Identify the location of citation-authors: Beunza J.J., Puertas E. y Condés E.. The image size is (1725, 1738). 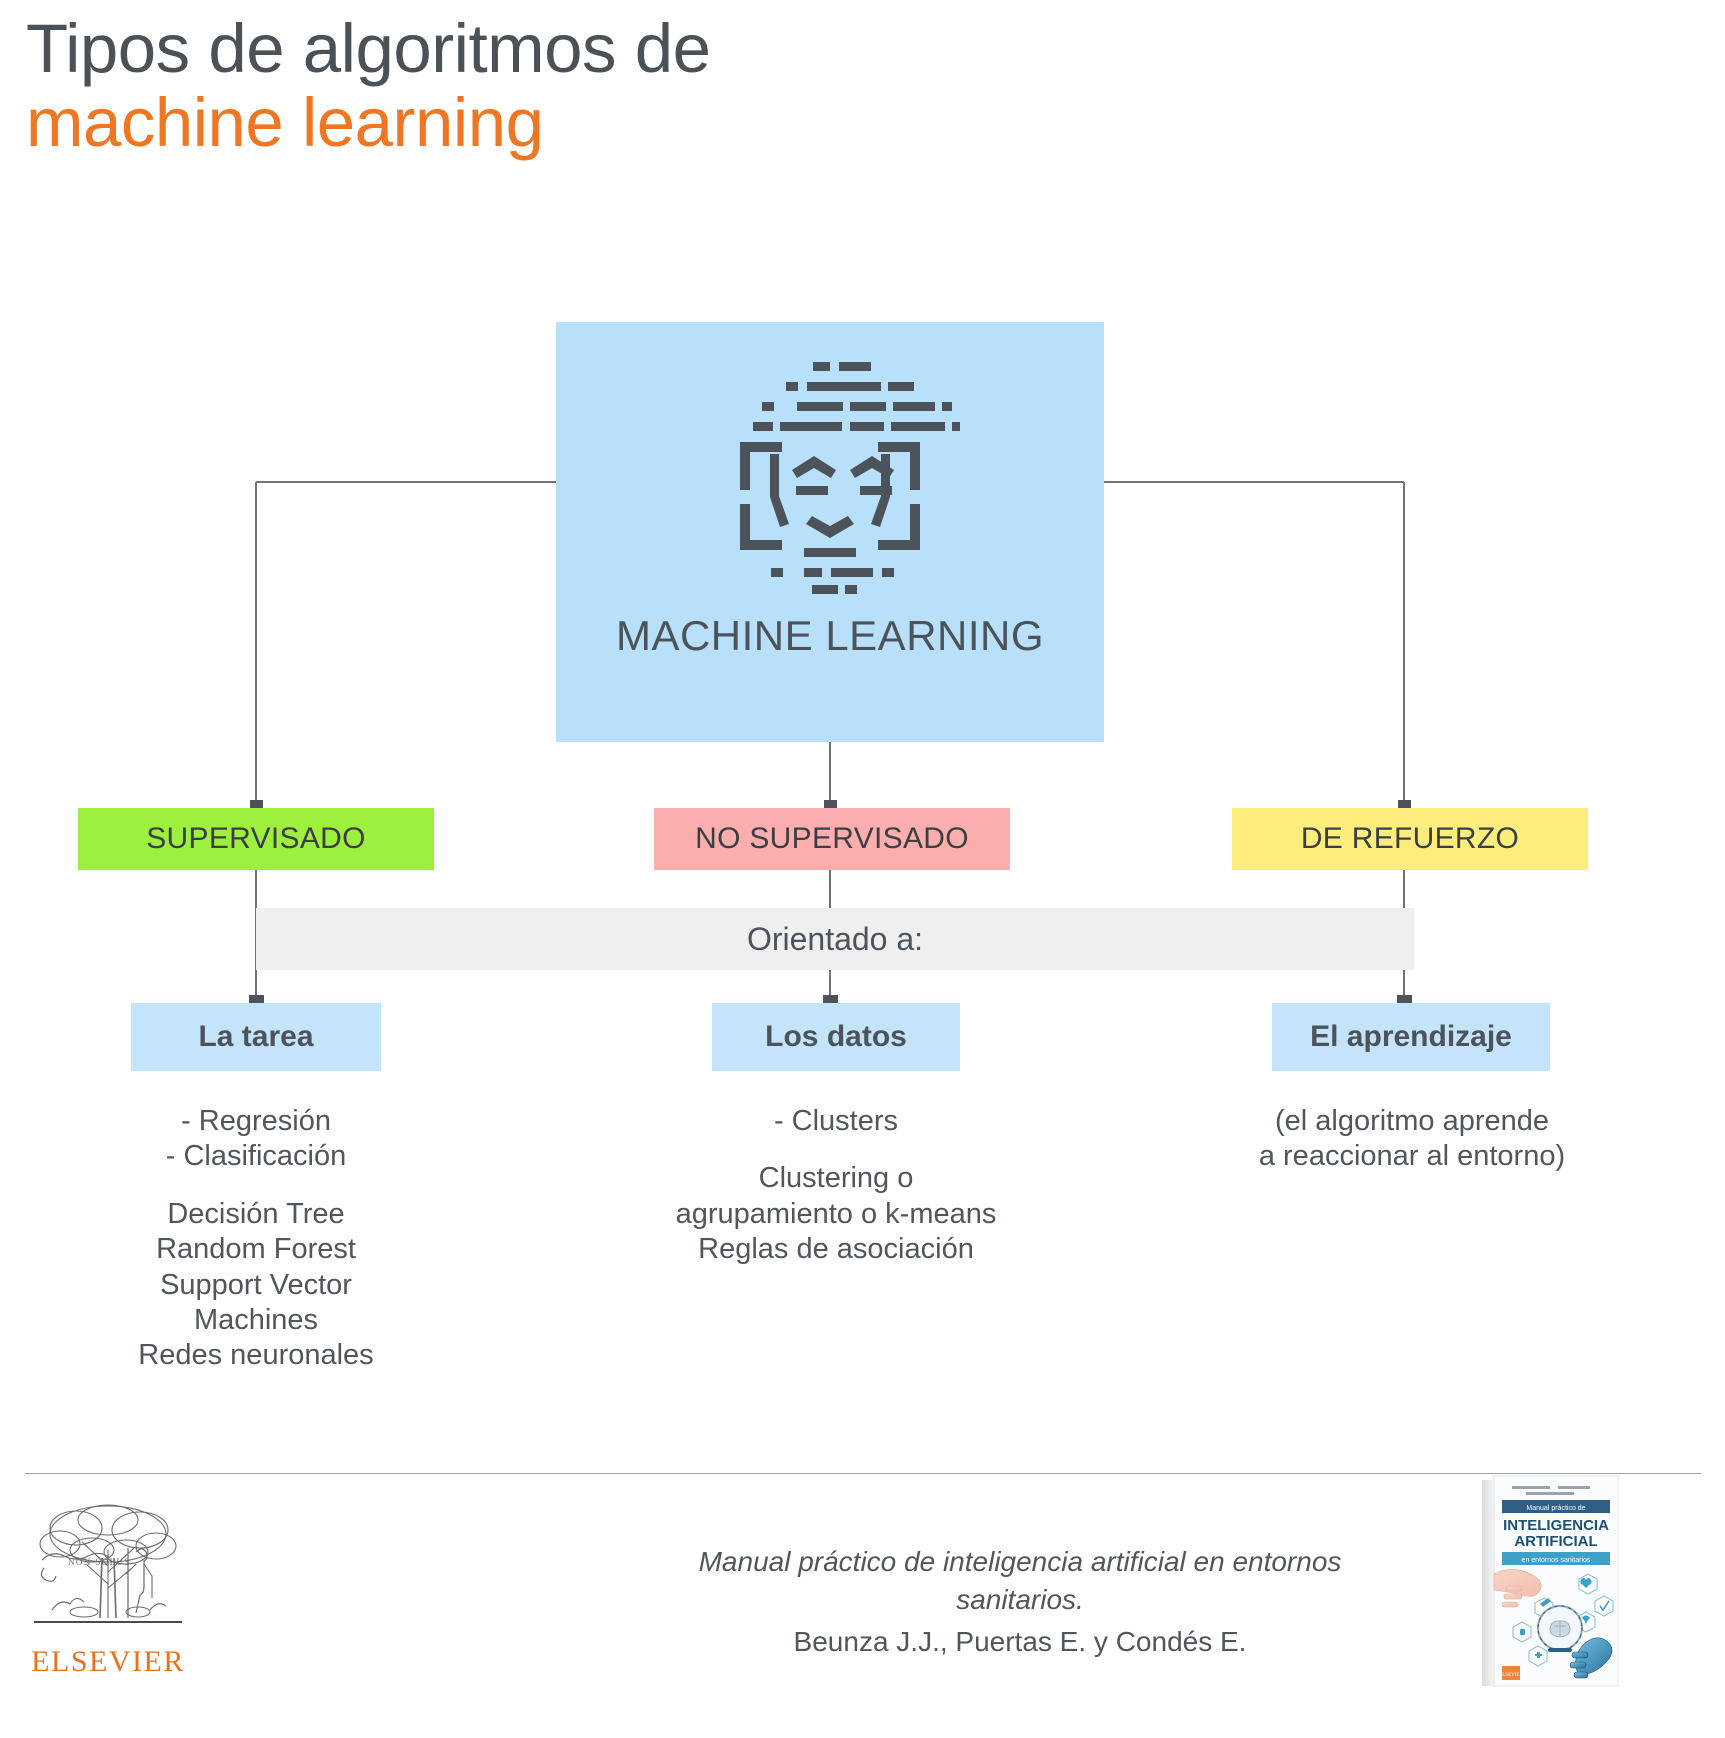
(1020, 1641).